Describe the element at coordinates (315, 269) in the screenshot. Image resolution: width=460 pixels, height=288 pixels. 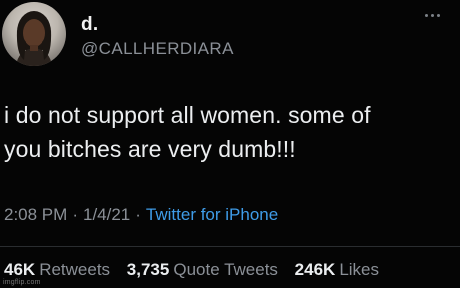
I see `likes-count: 246K` at that location.